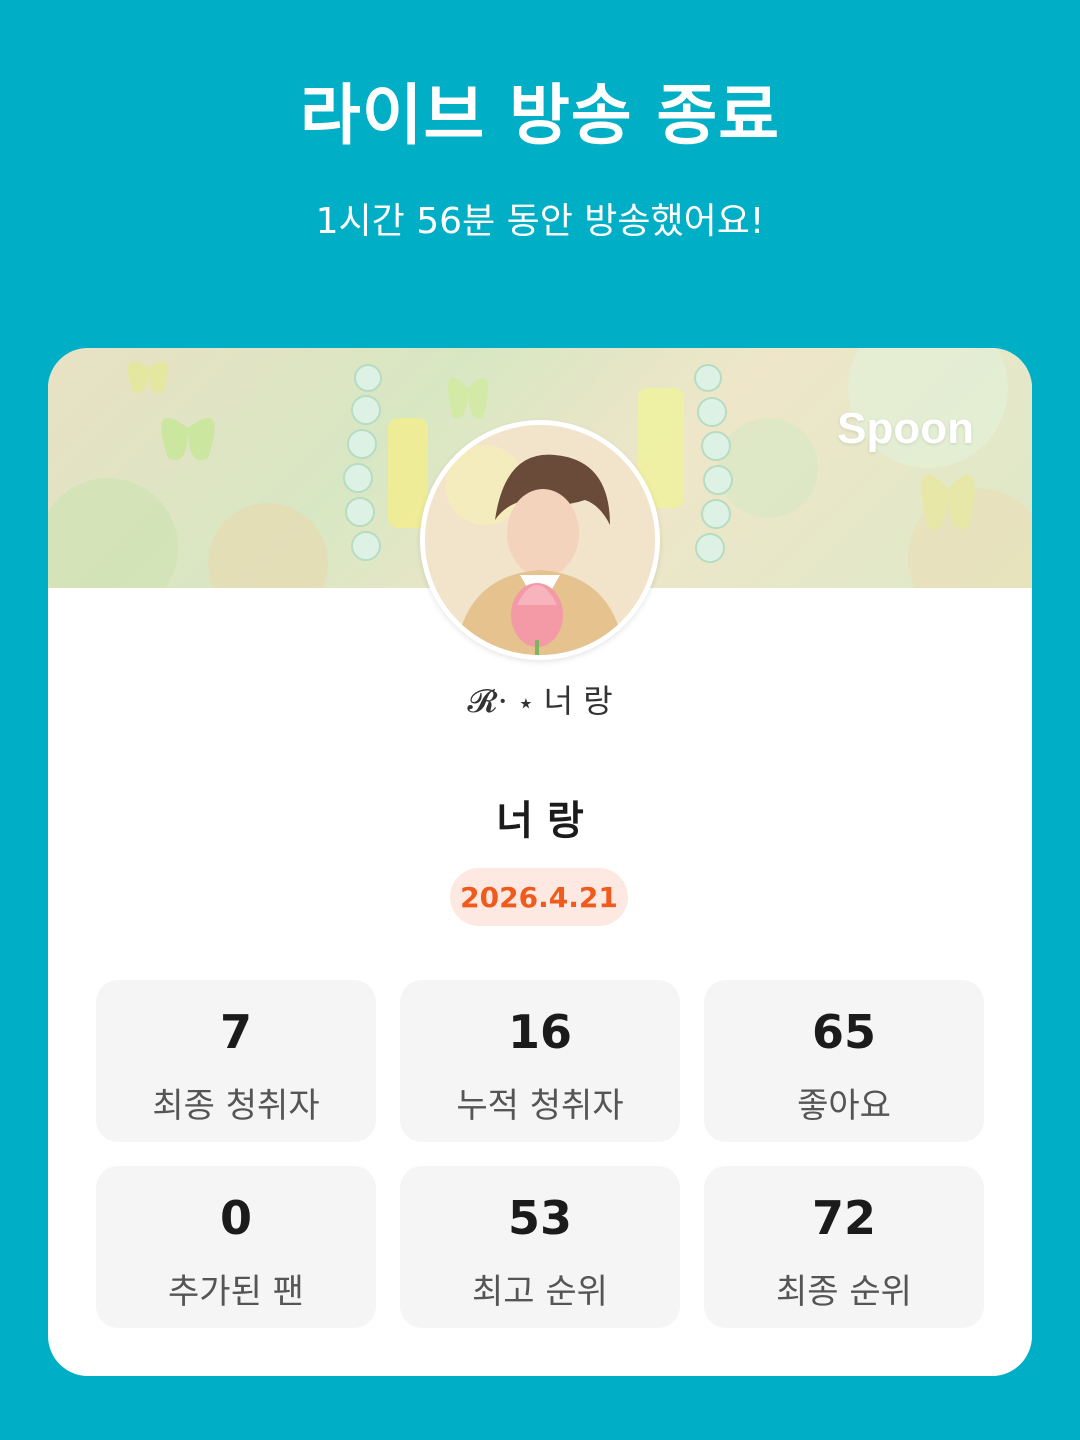 The height and width of the screenshot is (1440, 1080). What do you see at coordinates (235, 1032) in the screenshot?
I see `stat-value: 7` at bounding box center [235, 1032].